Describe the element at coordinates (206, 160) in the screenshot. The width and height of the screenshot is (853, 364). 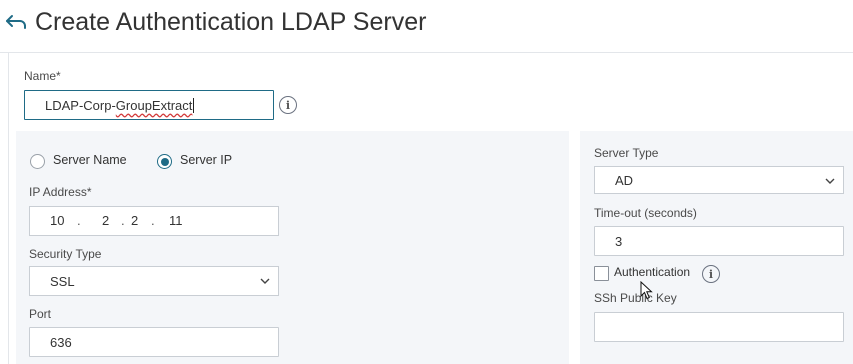
I see `server-ip-radio-label: Server IP` at that location.